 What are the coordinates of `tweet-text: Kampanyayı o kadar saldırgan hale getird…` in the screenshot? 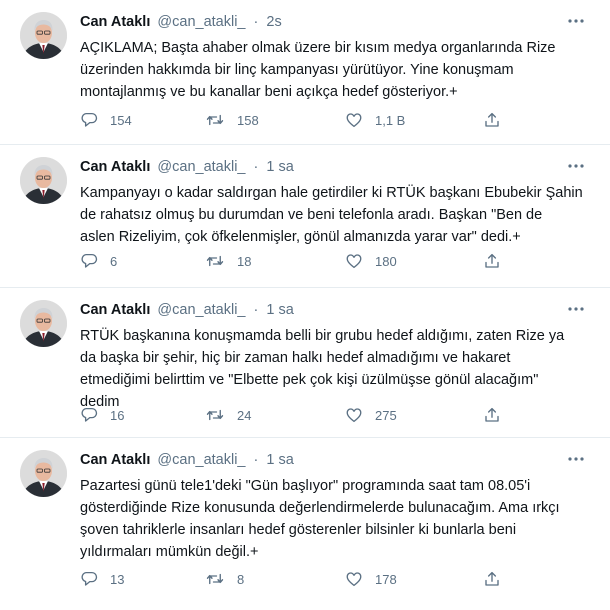 It's located at (331, 215).